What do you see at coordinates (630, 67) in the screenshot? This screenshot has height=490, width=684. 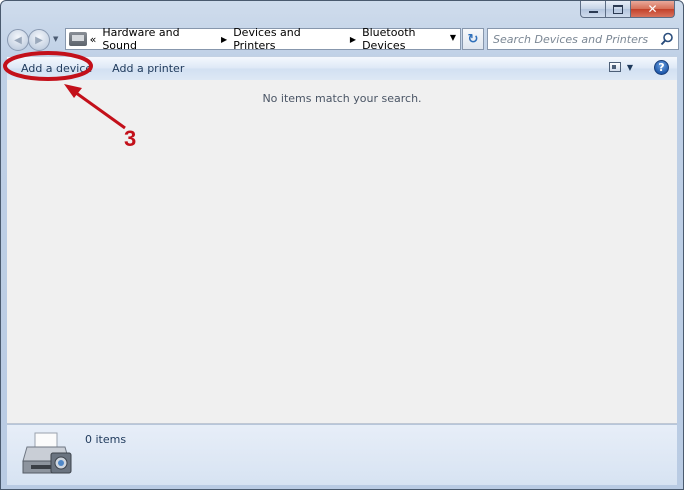 I see `chevron-down-icon: ▼` at bounding box center [630, 67].